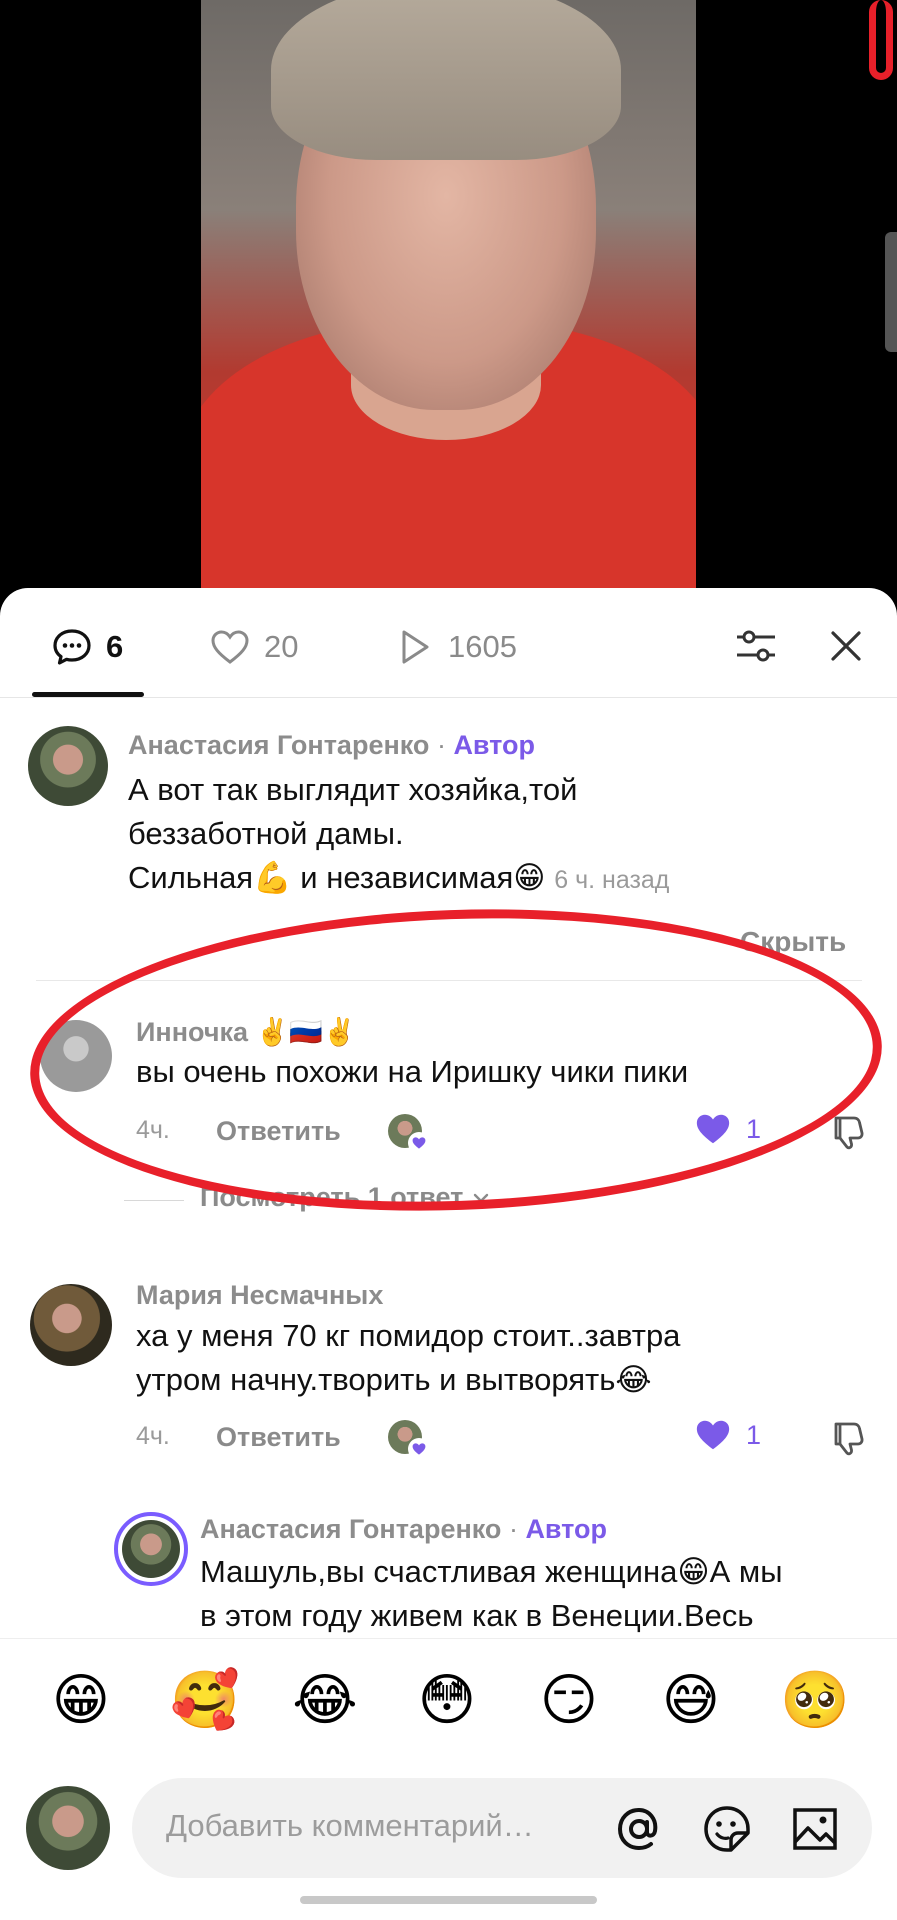 This screenshot has height=1920, width=897. I want to click on emoji-bar: 😁 🥰 😂 😳 😏 😅 🥺, so click(448, 1698).